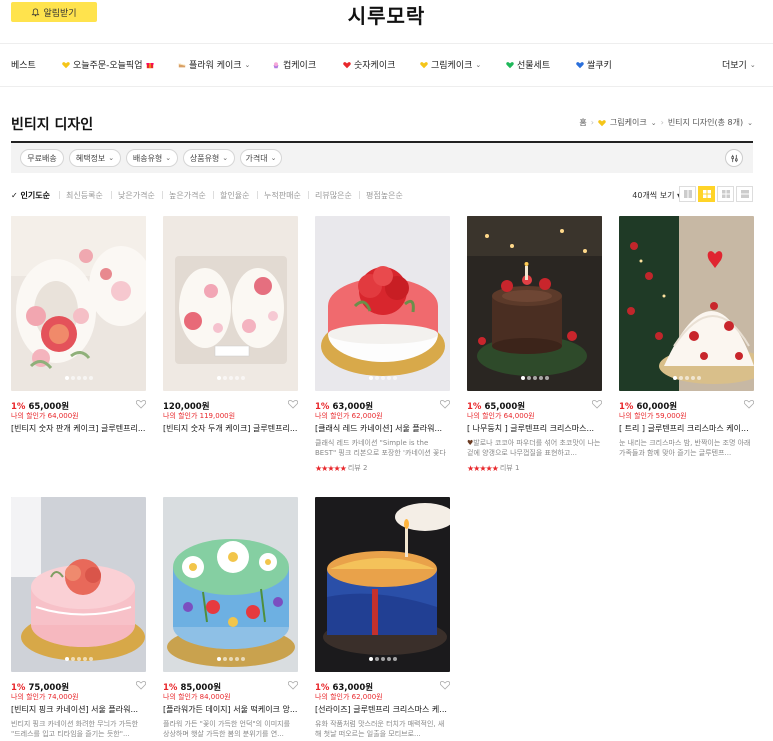 This screenshot has height=741, width=773. What do you see at coordinates (108, 64) in the screenshot?
I see `nav-item-today-pickup: 오늘주문-오늘픽업` at bounding box center [108, 64].